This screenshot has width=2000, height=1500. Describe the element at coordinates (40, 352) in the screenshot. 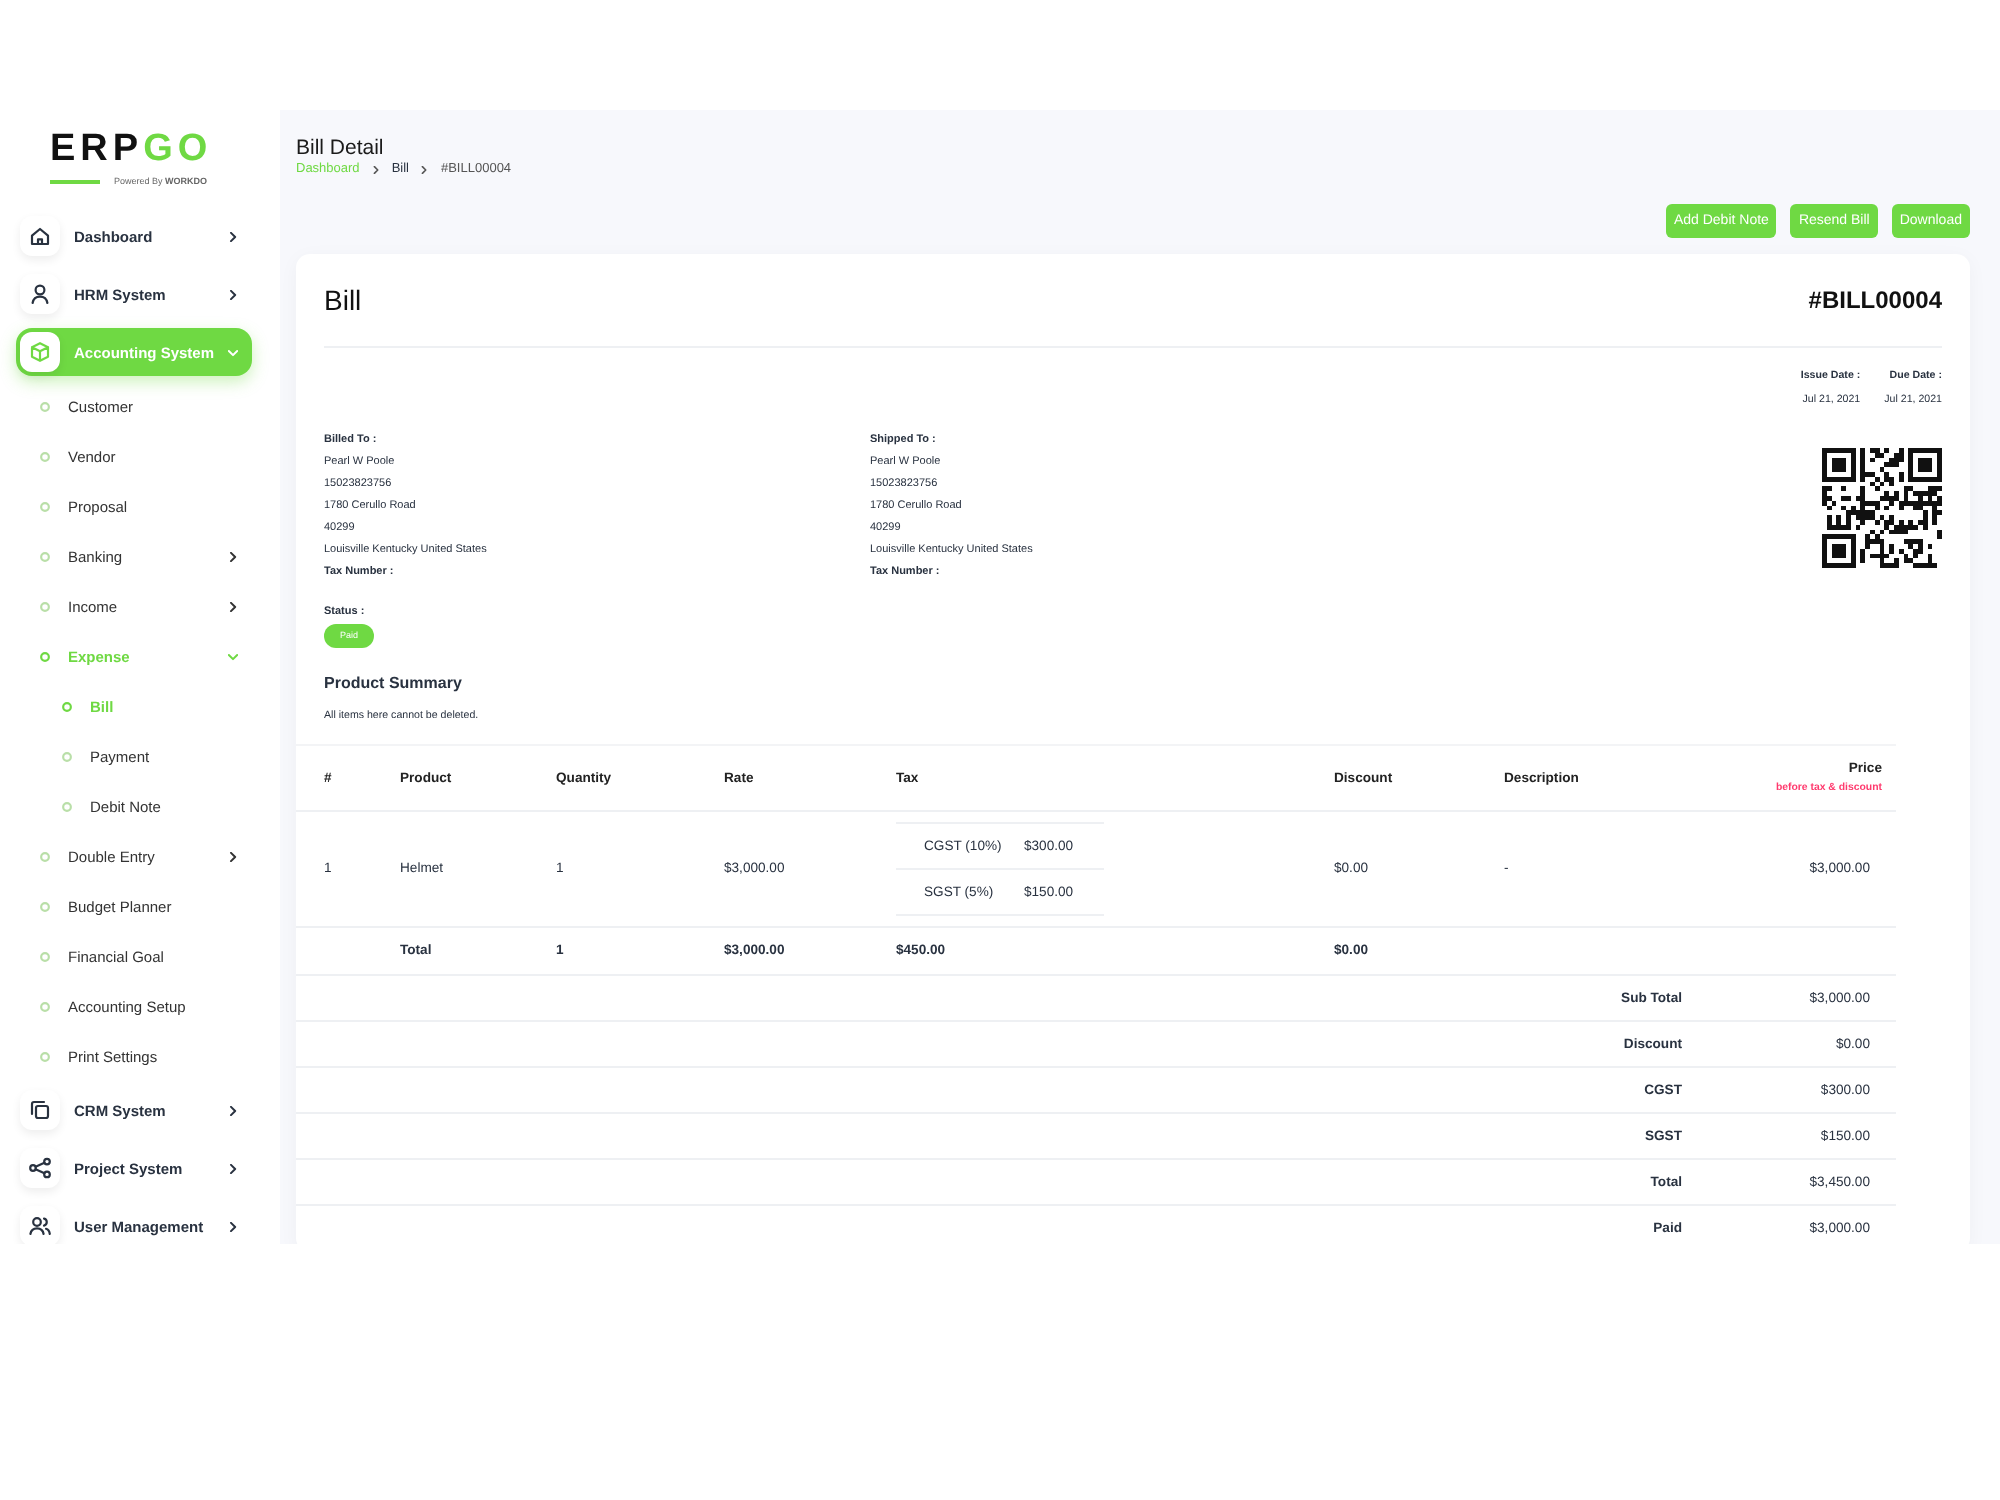

I see `cube-icon` at that location.